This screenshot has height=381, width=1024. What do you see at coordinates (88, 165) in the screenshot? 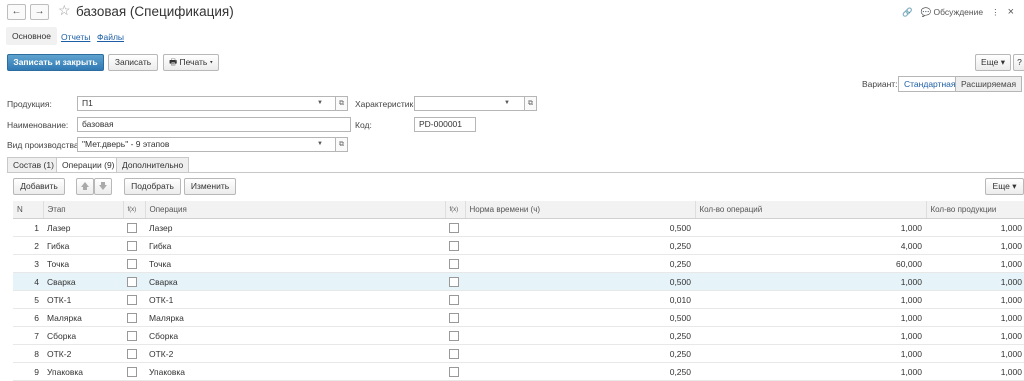
I see `tab-operations: Операции (9)` at bounding box center [88, 165].